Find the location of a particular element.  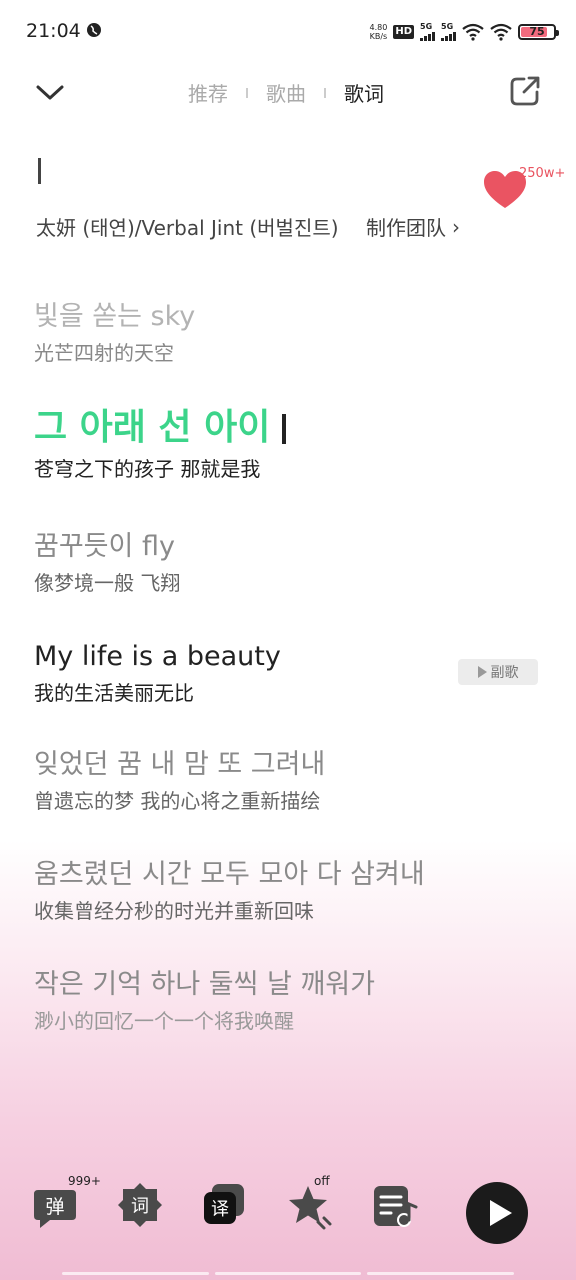

tab-songs: 歌曲 is located at coordinates (286, 92).